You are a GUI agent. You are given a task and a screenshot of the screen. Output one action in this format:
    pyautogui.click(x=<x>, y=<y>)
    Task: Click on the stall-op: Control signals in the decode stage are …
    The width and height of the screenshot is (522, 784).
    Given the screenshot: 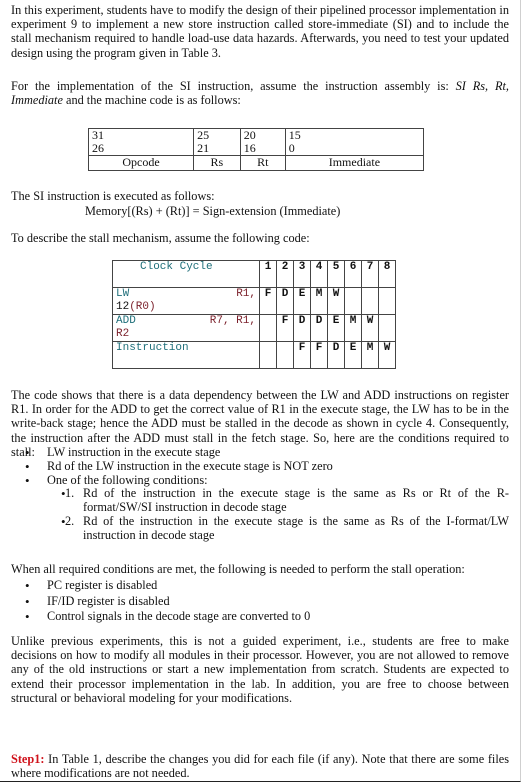 What is the action you would take?
    pyautogui.click(x=267, y=617)
    